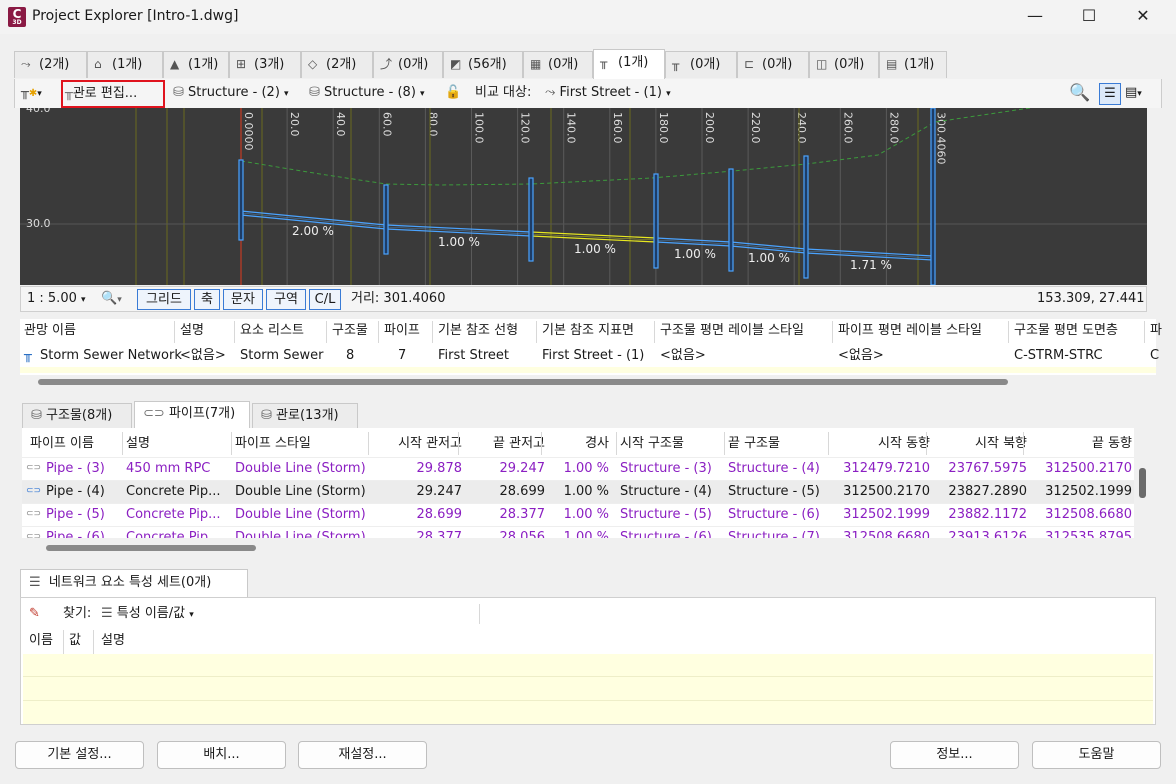  Describe the element at coordinates (577, 443) in the screenshot. I see `pipe-column-header: 경사` at that location.